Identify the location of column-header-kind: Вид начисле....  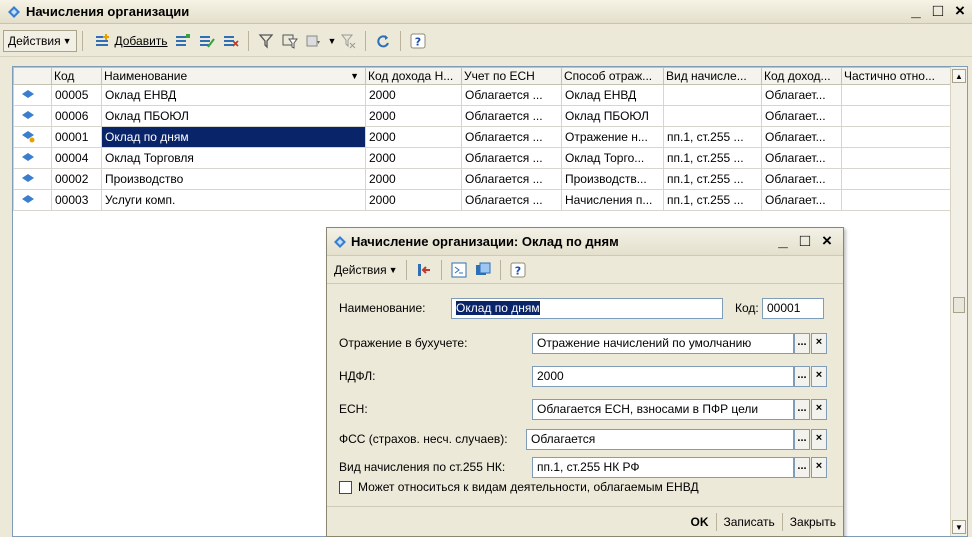
(712, 76).